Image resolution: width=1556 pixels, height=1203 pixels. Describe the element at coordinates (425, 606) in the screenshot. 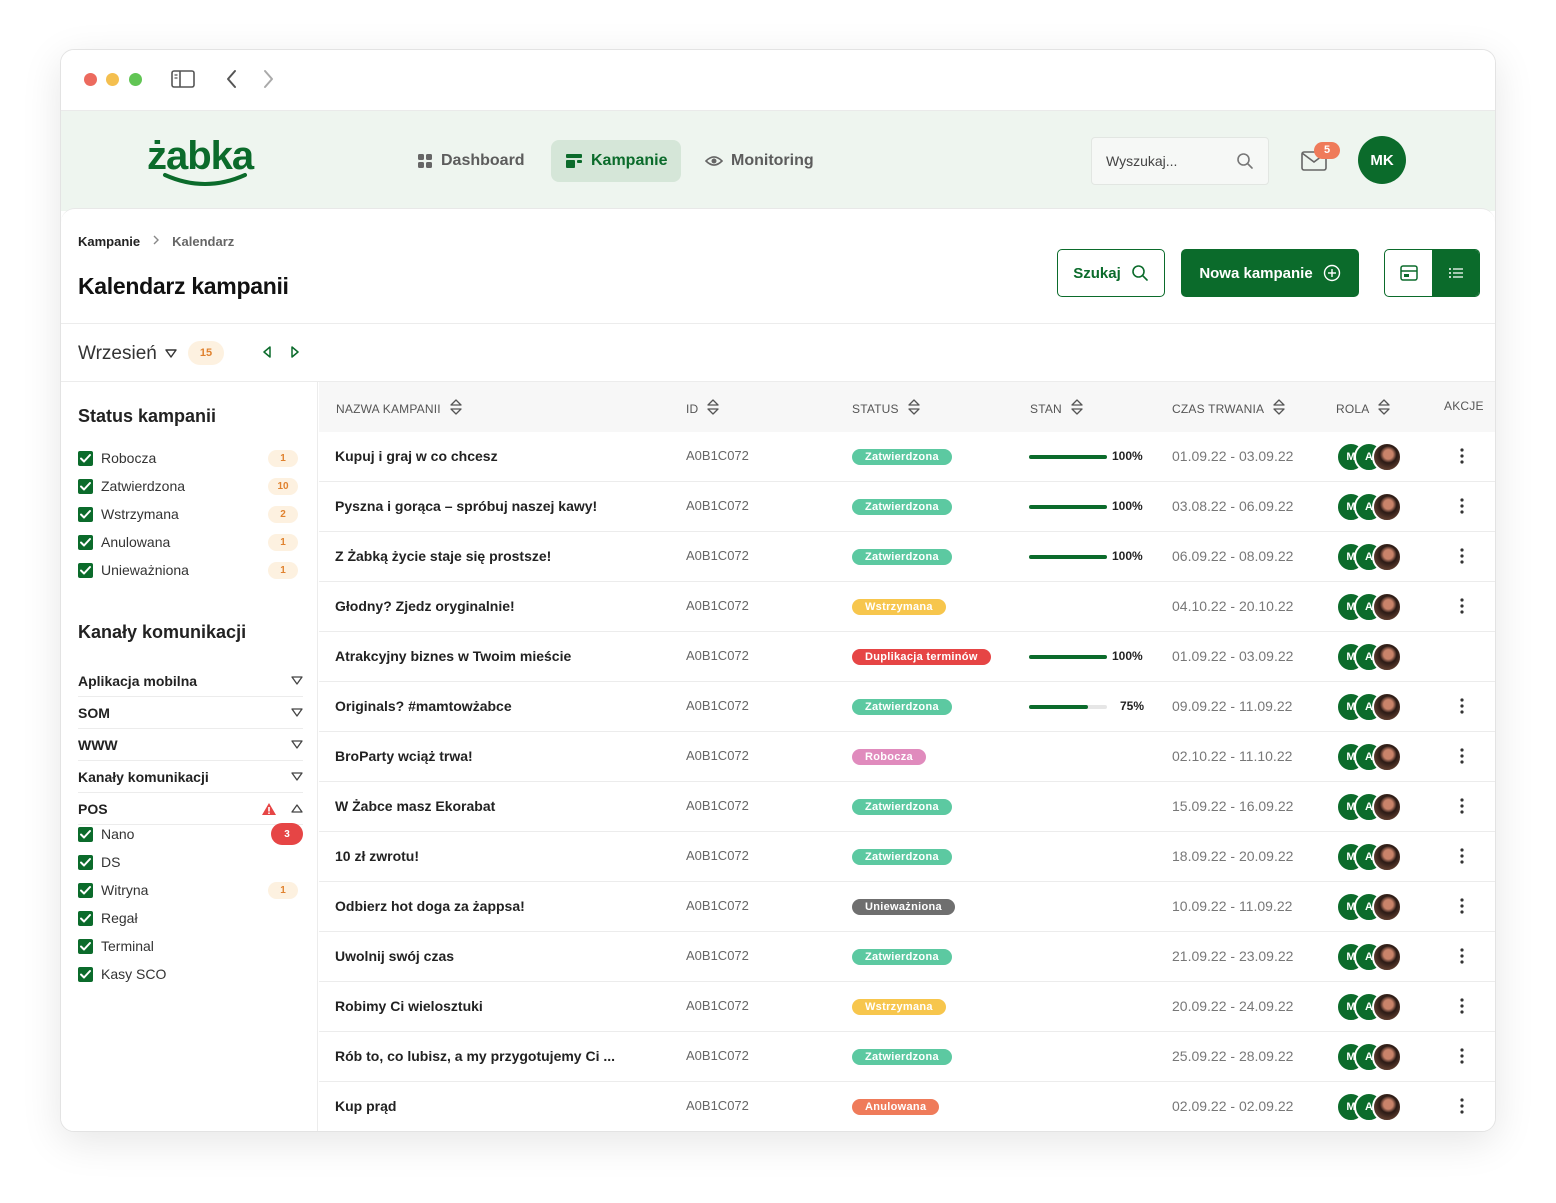

I see `campaign-name: Głodny? Zjedz oryginalnie!` at that location.